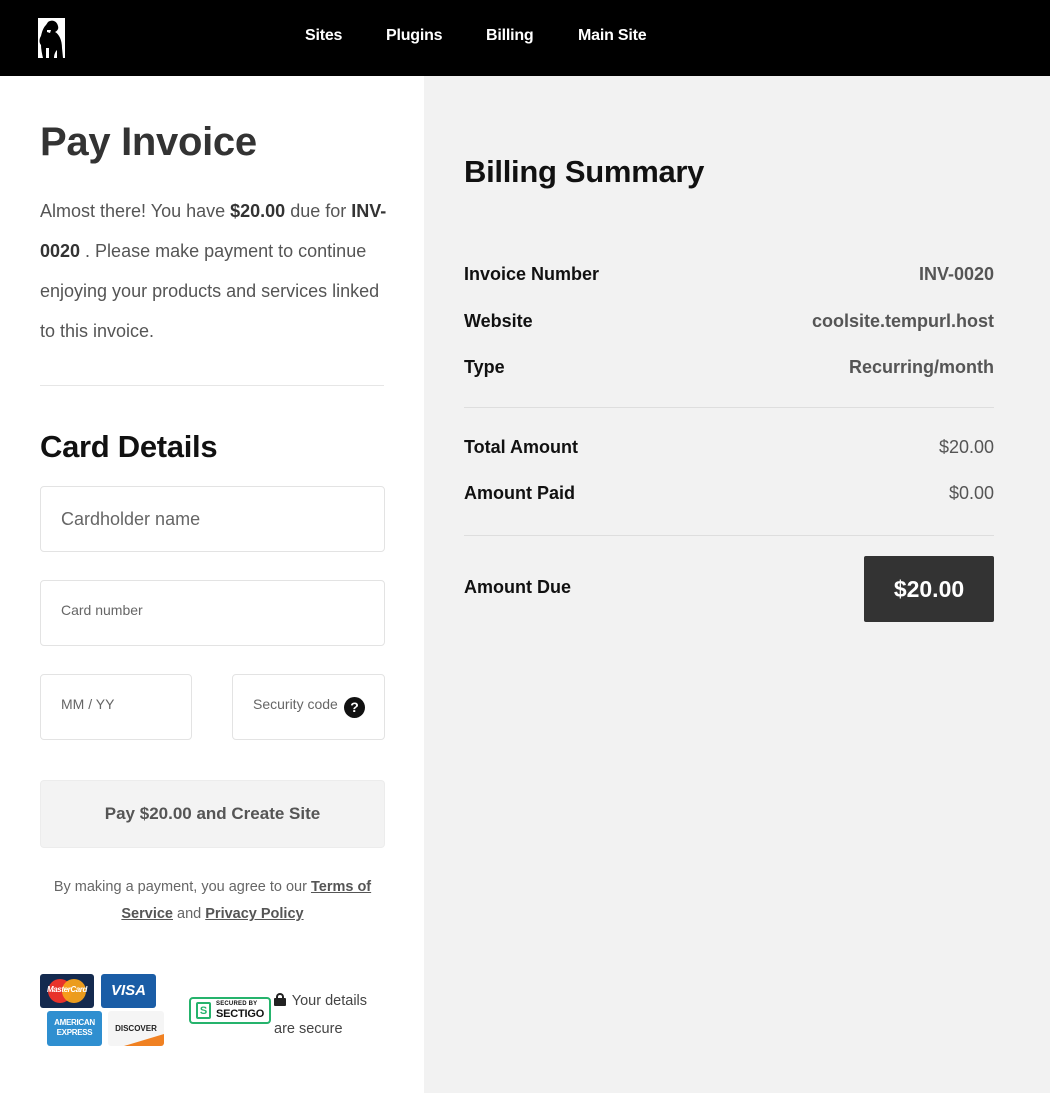 The height and width of the screenshot is (1093, 1050). I want to click on summary-row-amount-paid: Amount Paid $0.00, so click(729, 495).